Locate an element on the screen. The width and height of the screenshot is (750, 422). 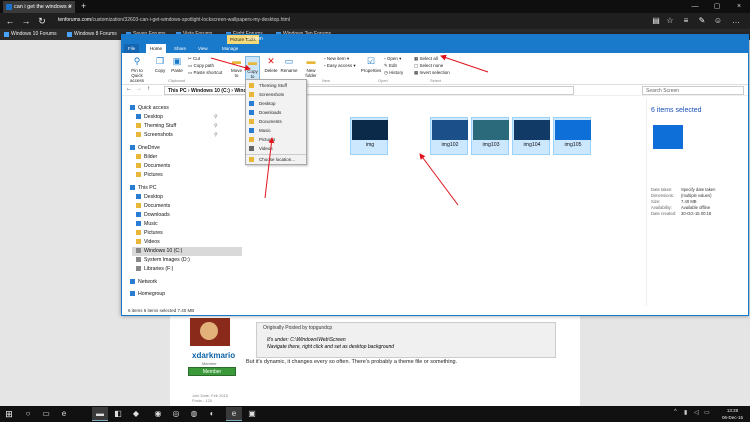
app-icon: ◆ is located at coordinates (136, 414).